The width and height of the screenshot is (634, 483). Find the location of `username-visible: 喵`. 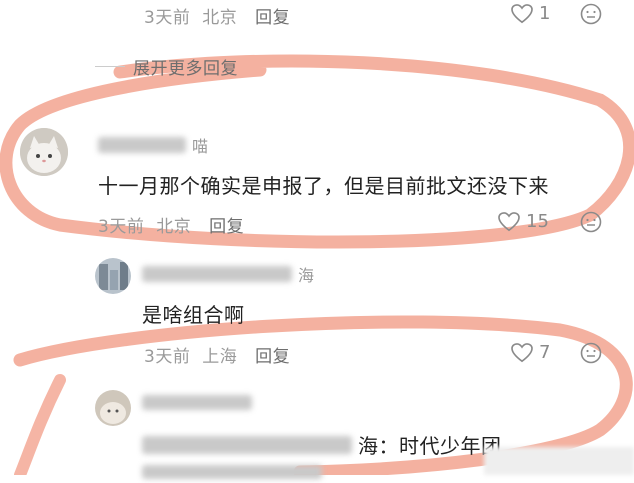

username-visible: 喵 is located at coordinates (200, 146).